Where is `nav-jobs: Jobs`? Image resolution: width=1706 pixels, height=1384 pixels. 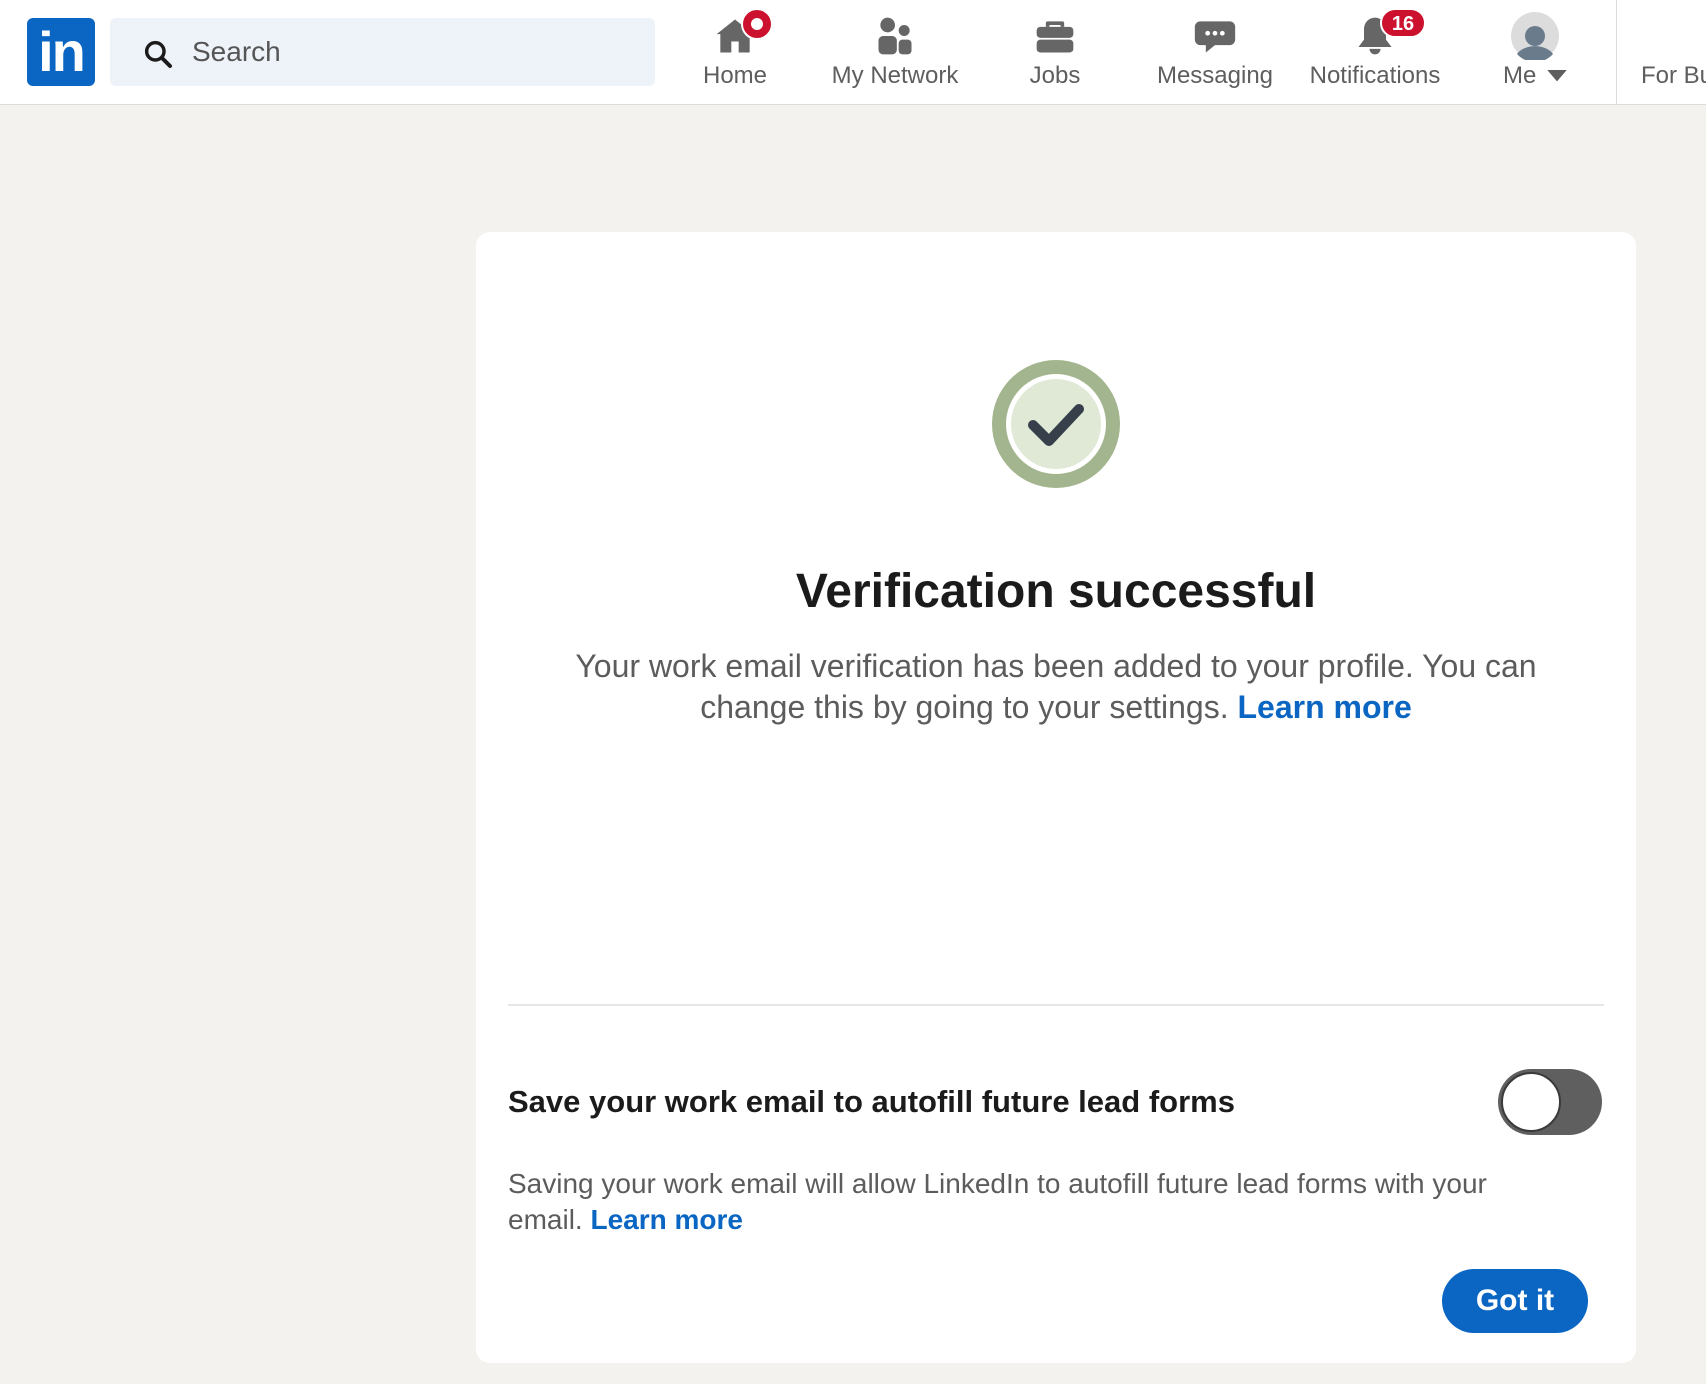 nav-jobs: Jobs is located at coordinates (1055, 52).